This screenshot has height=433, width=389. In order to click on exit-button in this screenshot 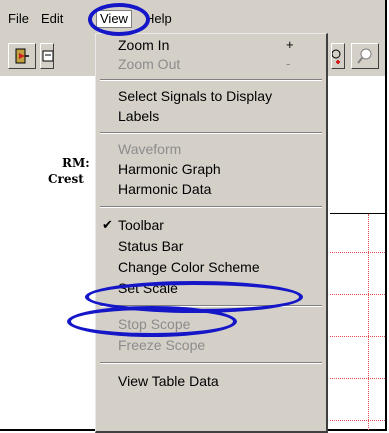, I will do `click(22, 56)`.